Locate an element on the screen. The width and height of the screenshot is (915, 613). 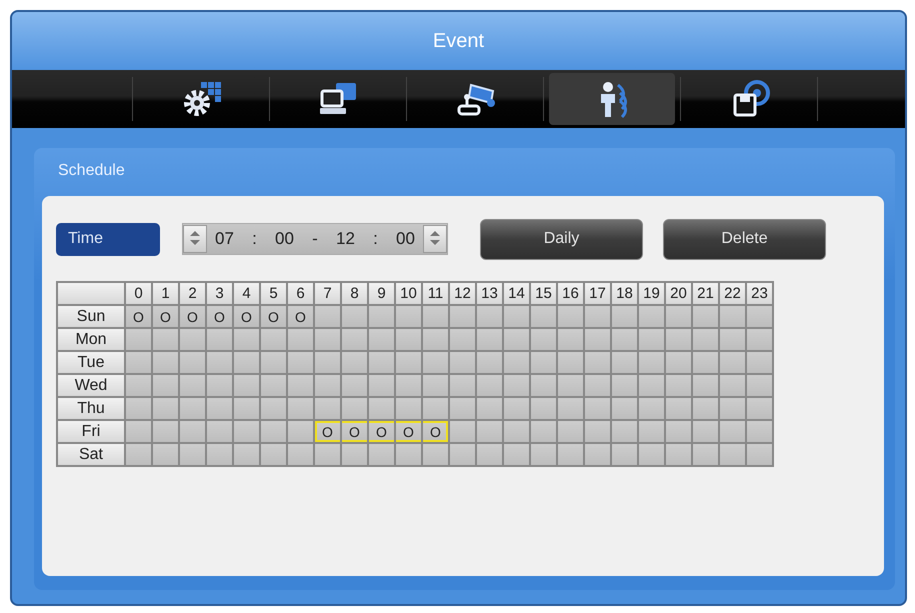
time-range-field: 07 : 00 - 12 : 00 is located at coordinates (315, 239).